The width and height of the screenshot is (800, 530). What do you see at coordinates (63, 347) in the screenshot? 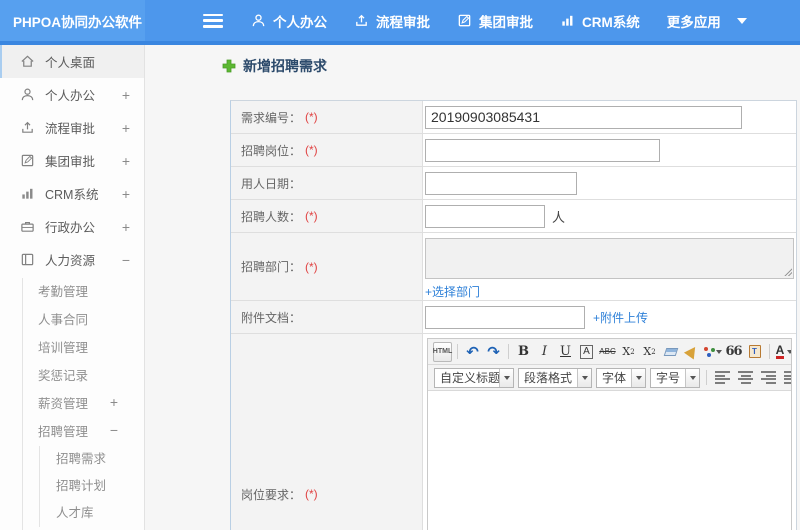
I see `sidebar-item-label: 培训管理` at bounding box center [63, 347].